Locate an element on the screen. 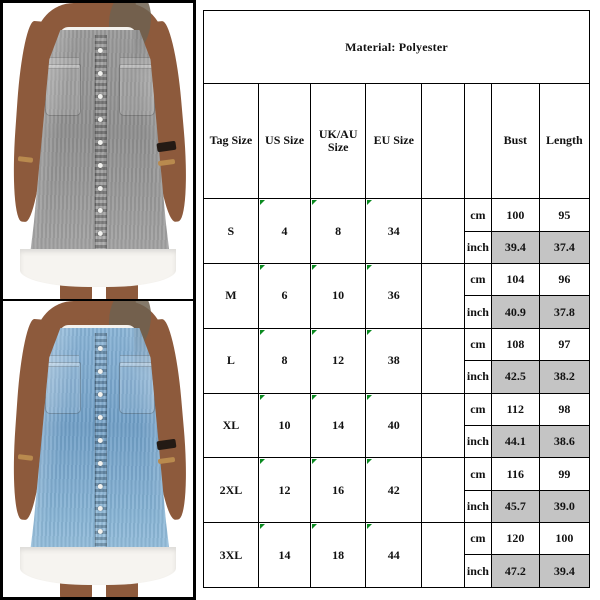 Image resolution: width=600 pixels, height=600 pixels. chest-pocket-left is located at coordinates (63, 90).